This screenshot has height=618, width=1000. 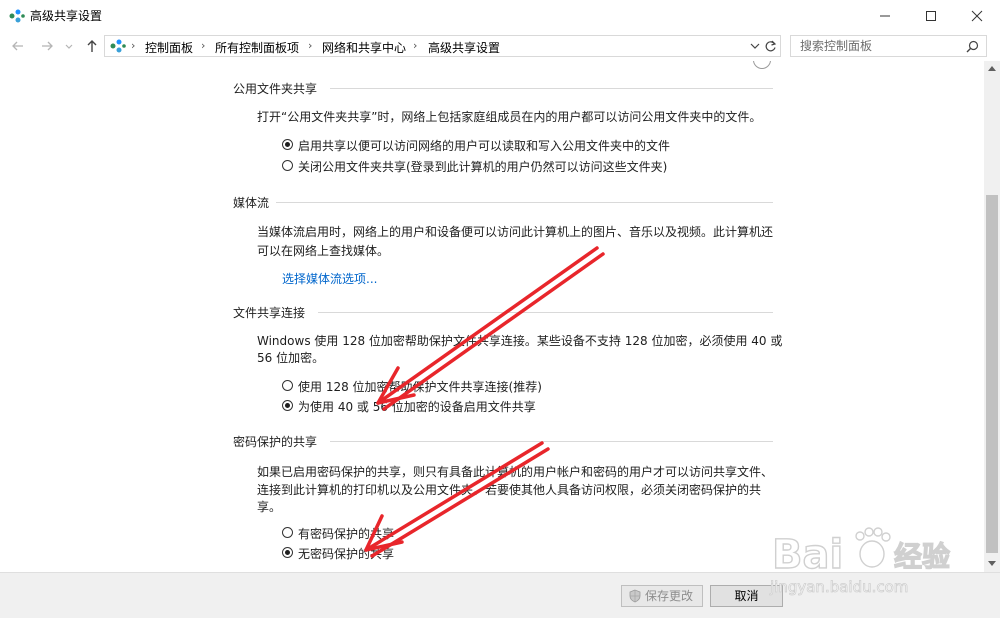 I want to click on watermark-url: jingyan.baidu.com, so click(x=838, y=587).